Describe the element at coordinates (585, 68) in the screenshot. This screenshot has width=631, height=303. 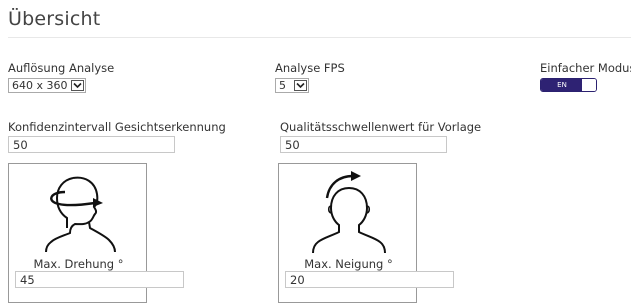
I see `simple-mode-label: Einfacher Modus` at that location.